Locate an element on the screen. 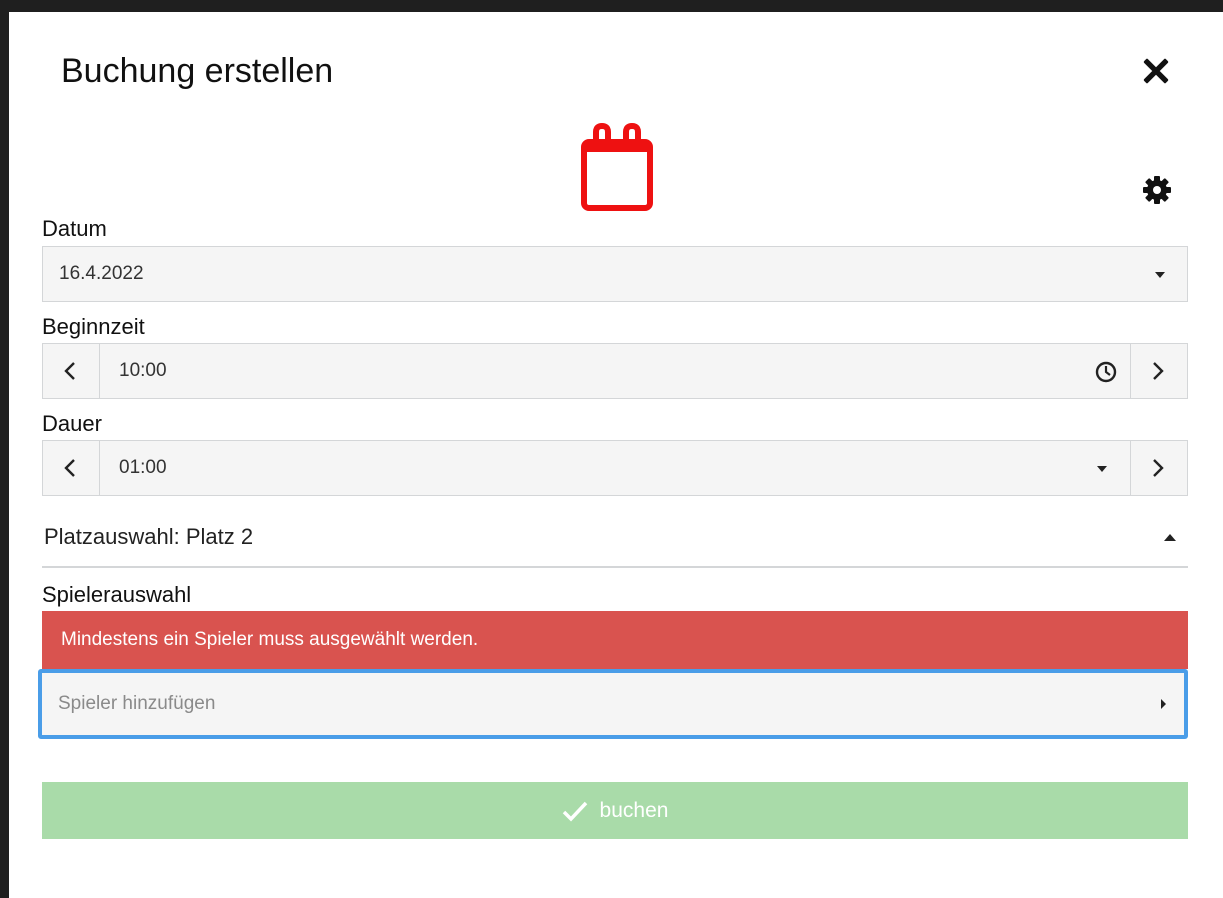 The width and height of the screenshot is (1223, 898). close-icon is located at coordinates (1156, 71).